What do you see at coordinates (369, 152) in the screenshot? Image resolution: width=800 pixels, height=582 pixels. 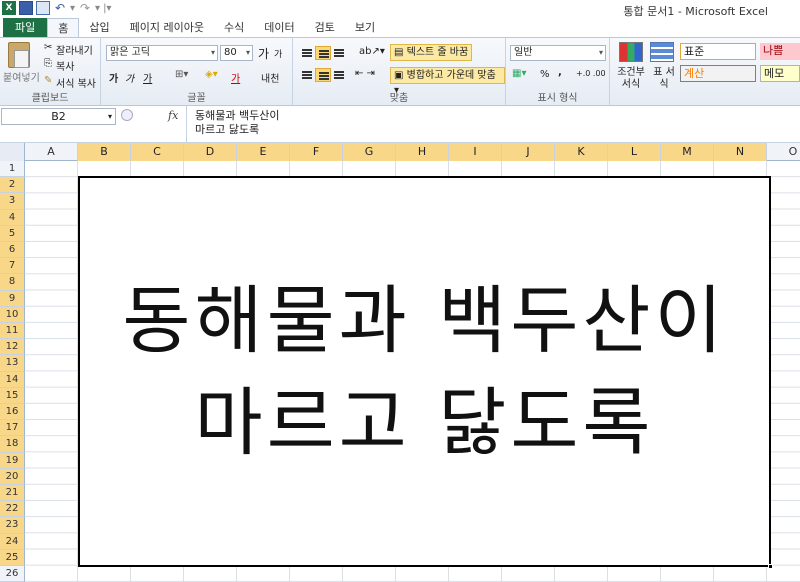 I see `column-header-g: G` at bounding box center [369, 152].